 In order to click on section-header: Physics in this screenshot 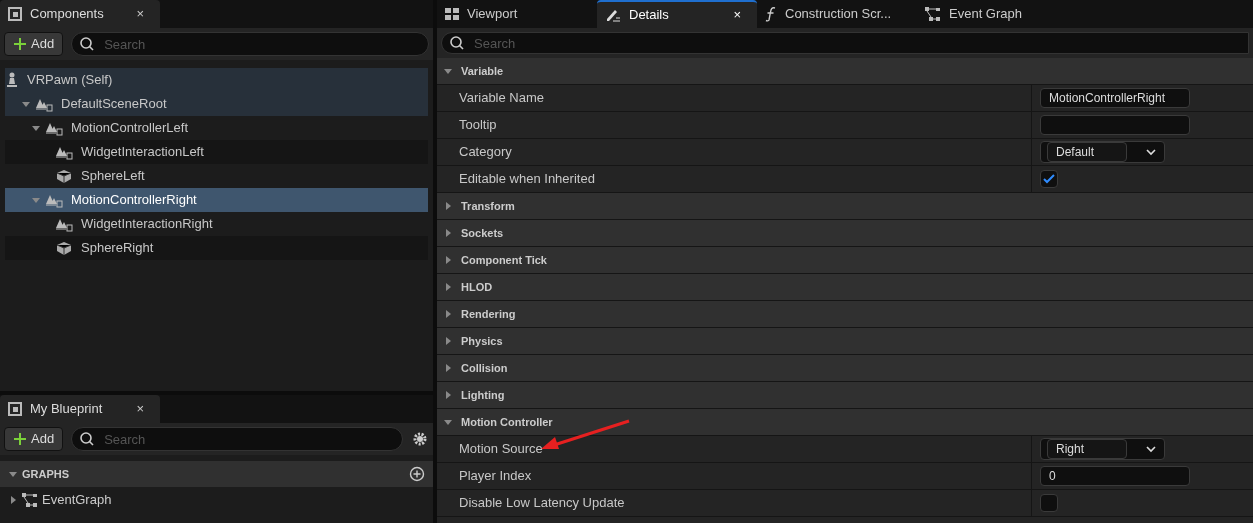, I will do `click(845, 341)`.